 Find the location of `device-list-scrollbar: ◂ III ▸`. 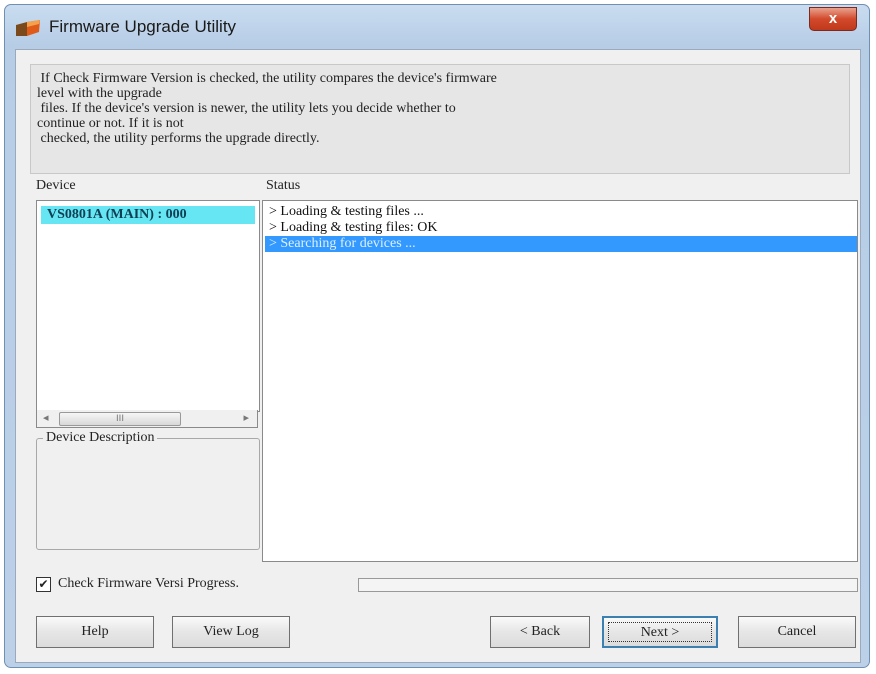

device-list-scrollbar: ◂ III ▸ is located at coordinates (147, 419).